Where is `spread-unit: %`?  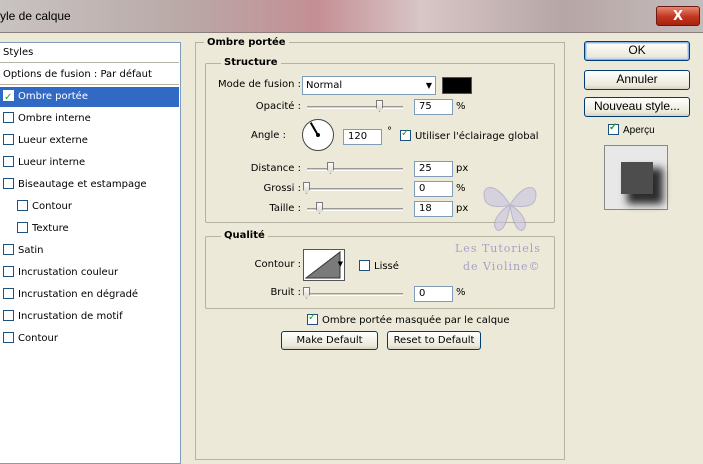 spread-unit: % is located at coordinates (461, 188).